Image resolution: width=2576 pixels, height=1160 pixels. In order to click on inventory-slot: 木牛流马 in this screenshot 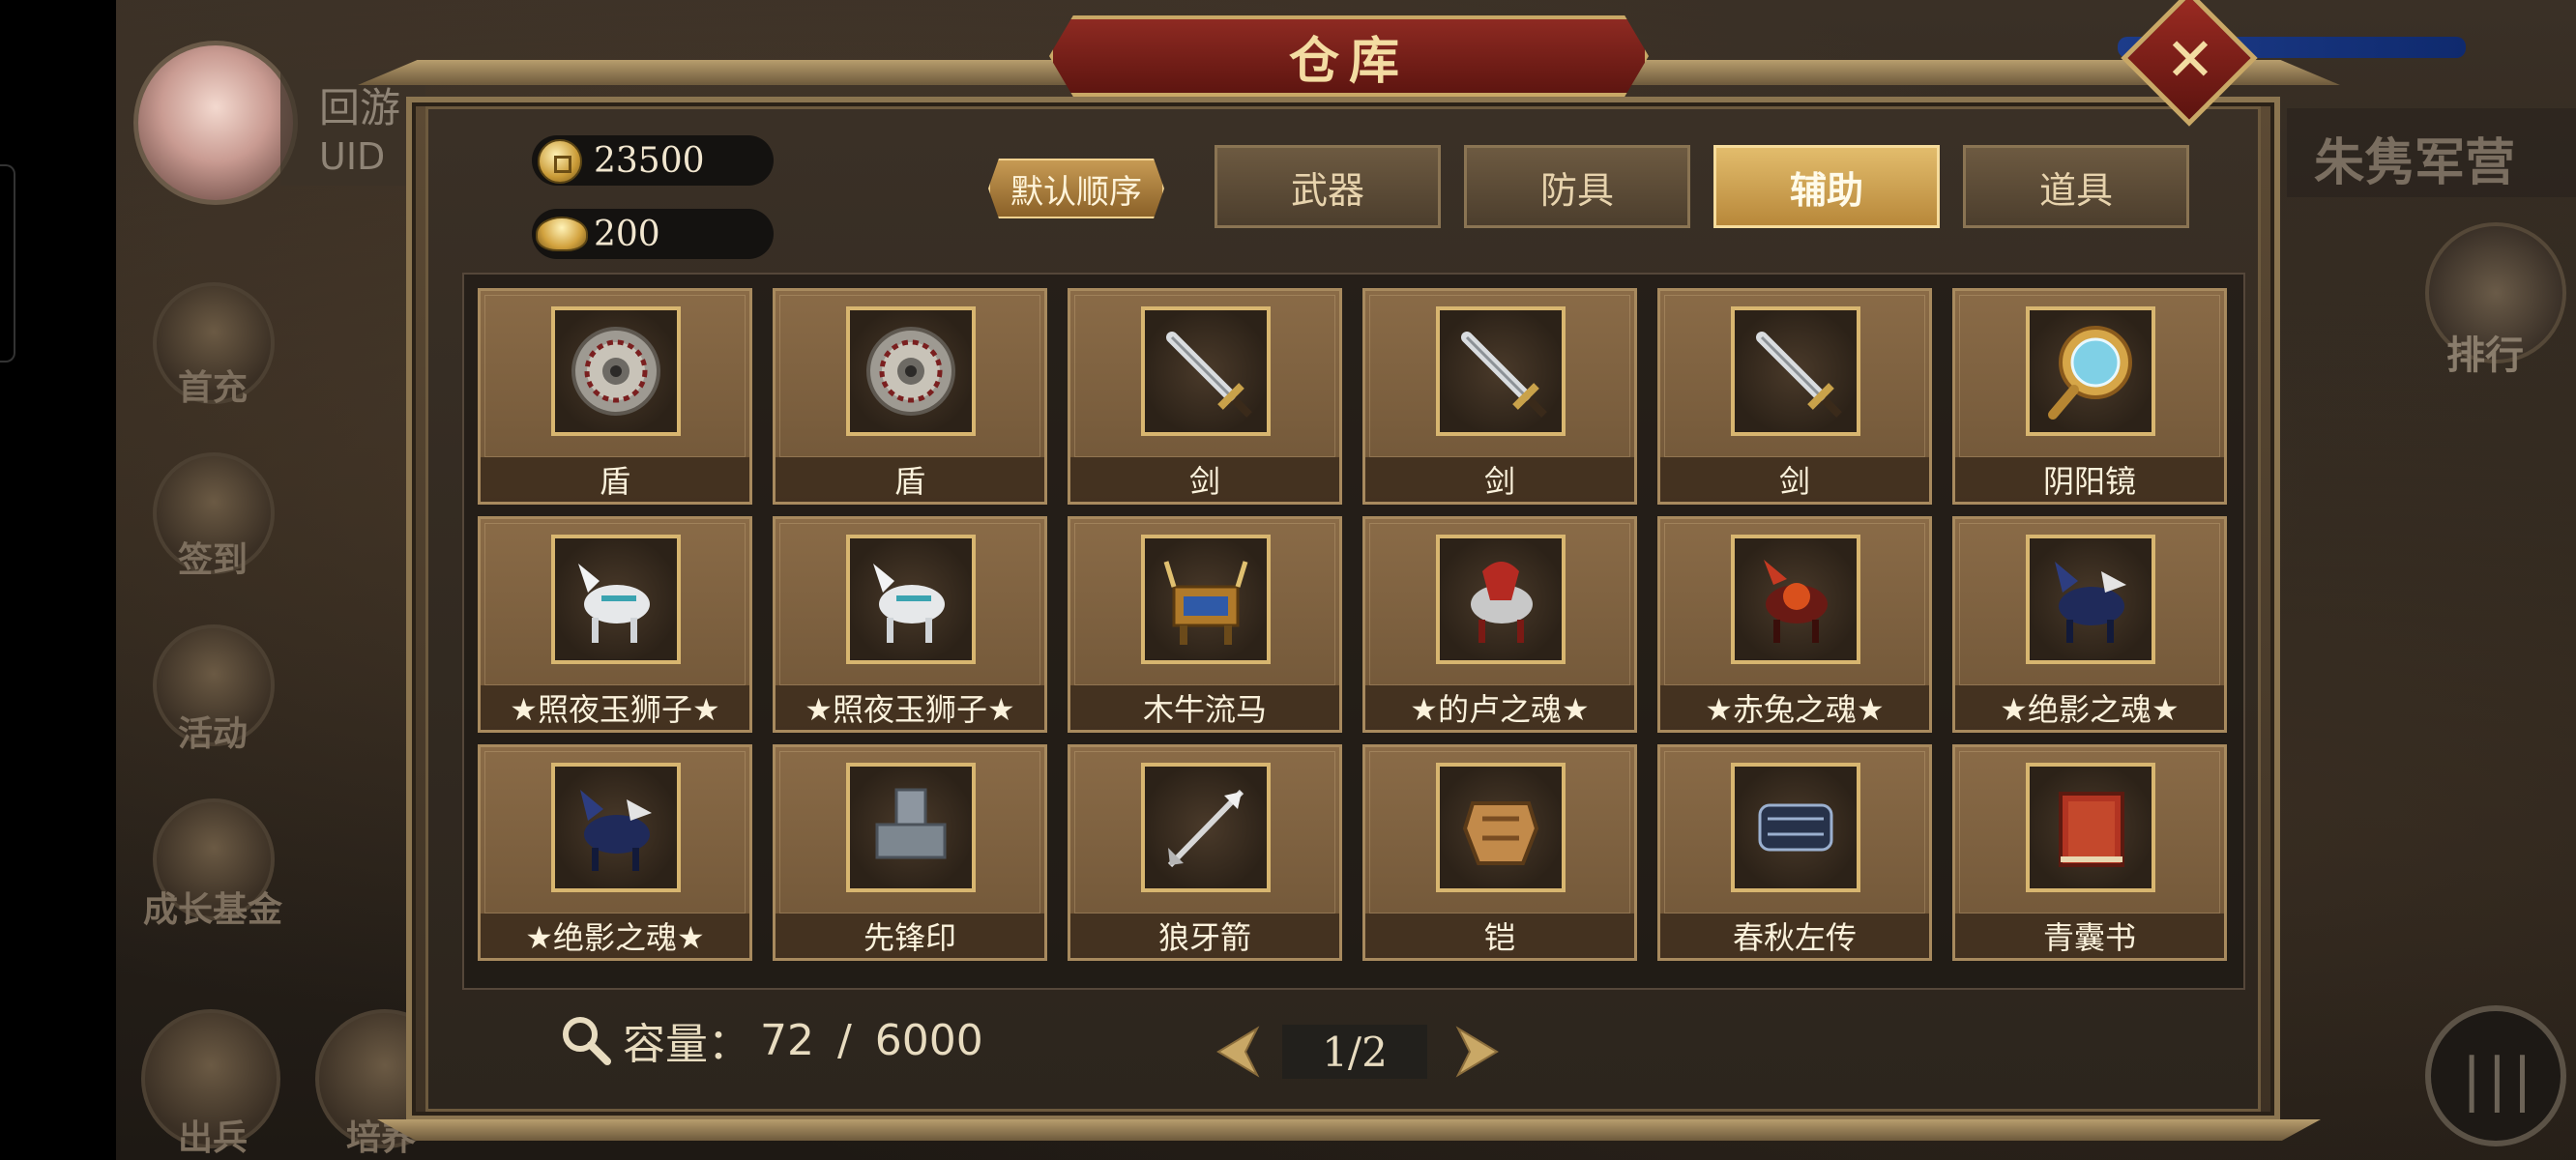, I will do `click(1205, 624)`.